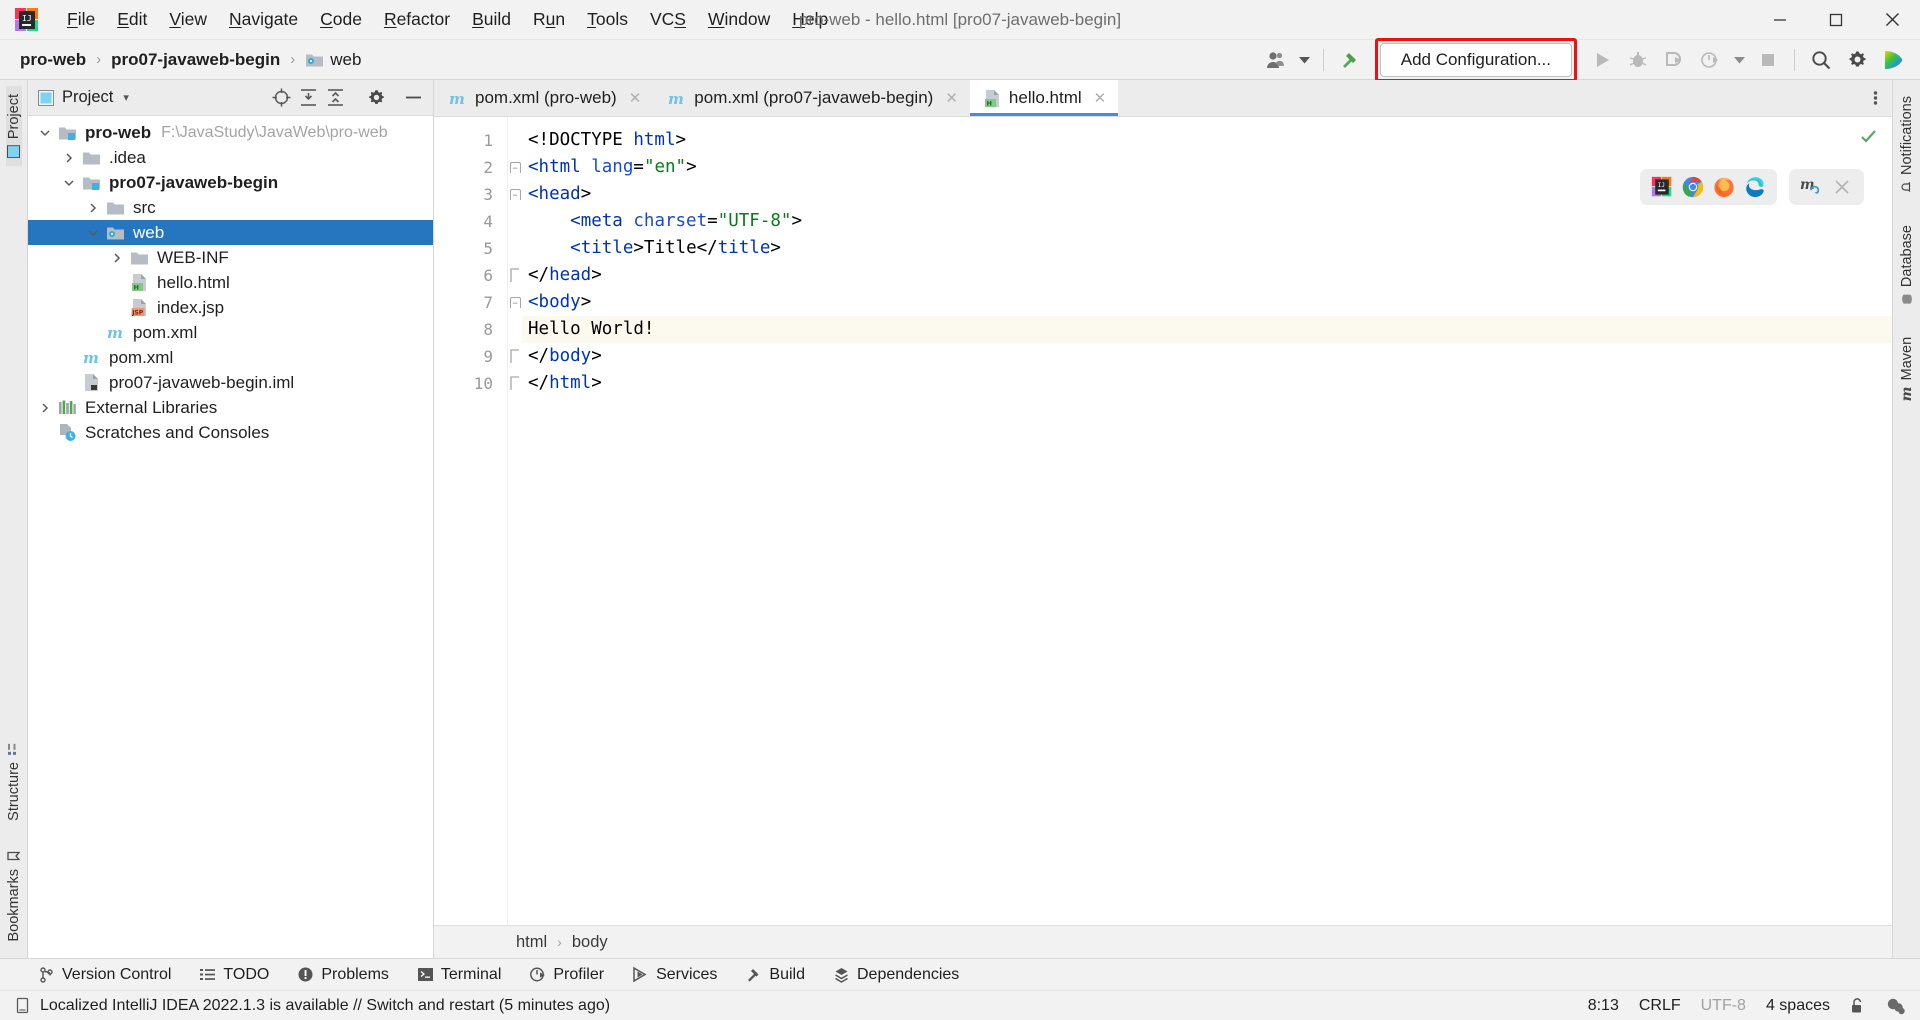 This screenshot has height=1020, width=1920. I want to click on line-number: 4, so click(470, 221).